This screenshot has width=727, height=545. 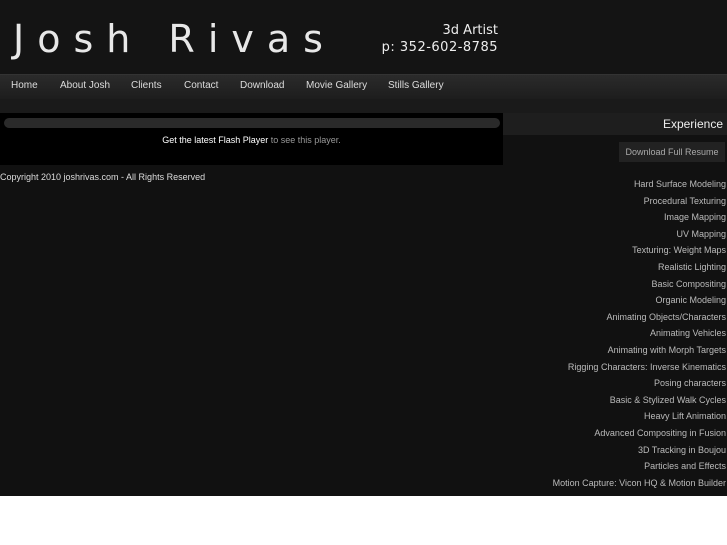 I want to click on content-top-band, so click(x=363, y=106).